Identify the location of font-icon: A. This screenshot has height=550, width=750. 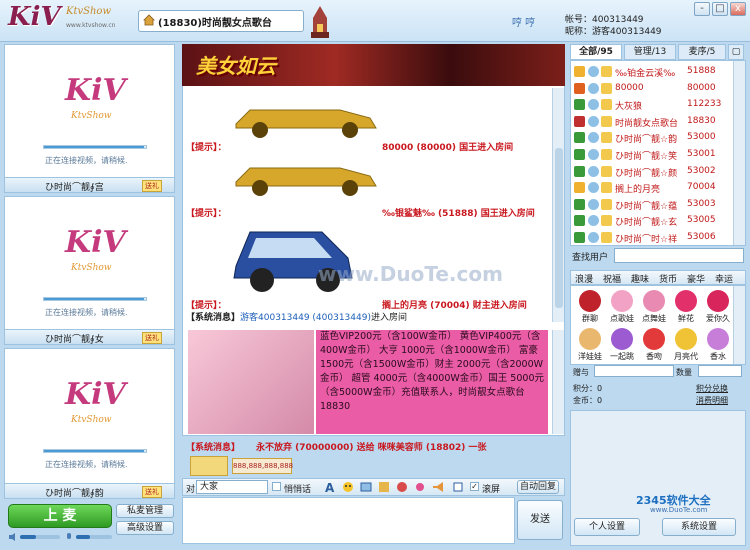
(330, 487).